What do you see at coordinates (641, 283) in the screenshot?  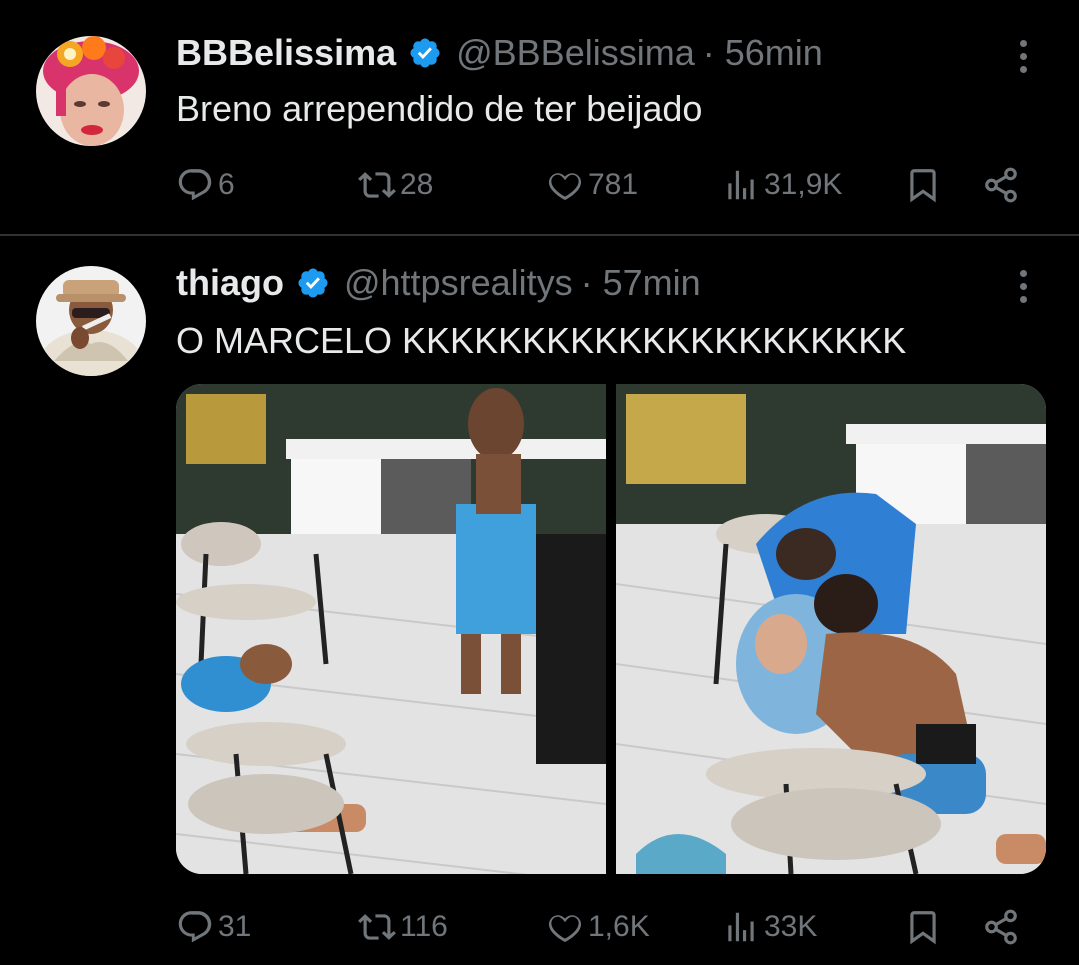 I see `timestamp: · 57min` at bounding box center [641, 283].